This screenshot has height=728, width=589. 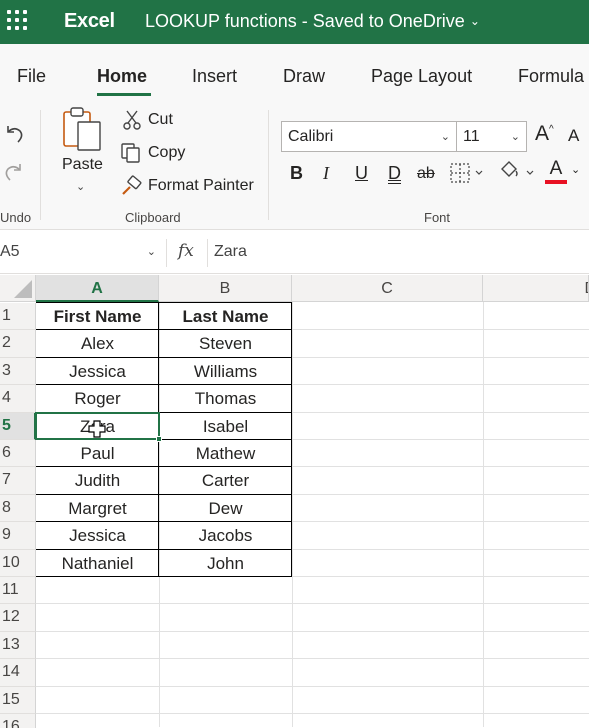 I want to click on scissors-icon, so click(x=132, y=120).